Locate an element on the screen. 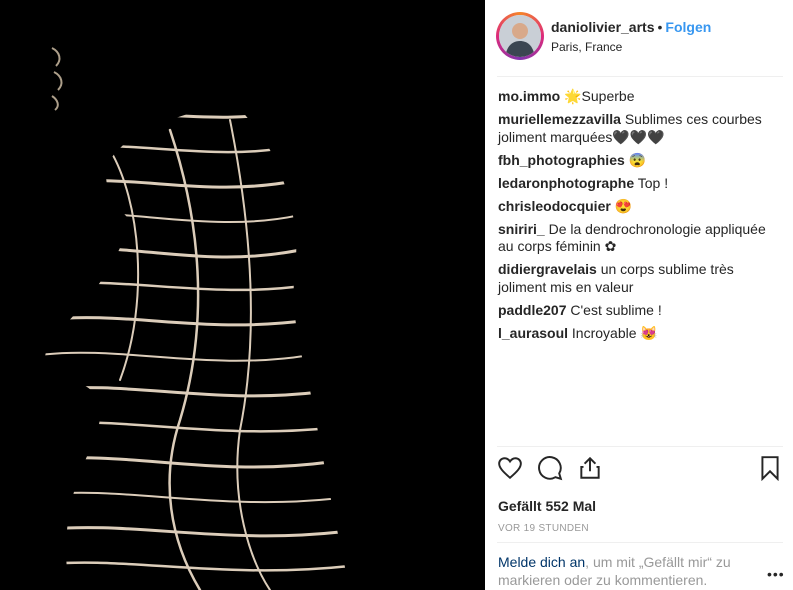  comment-item: chrisleodocquier 😍 is located at coordinates (641, 207).